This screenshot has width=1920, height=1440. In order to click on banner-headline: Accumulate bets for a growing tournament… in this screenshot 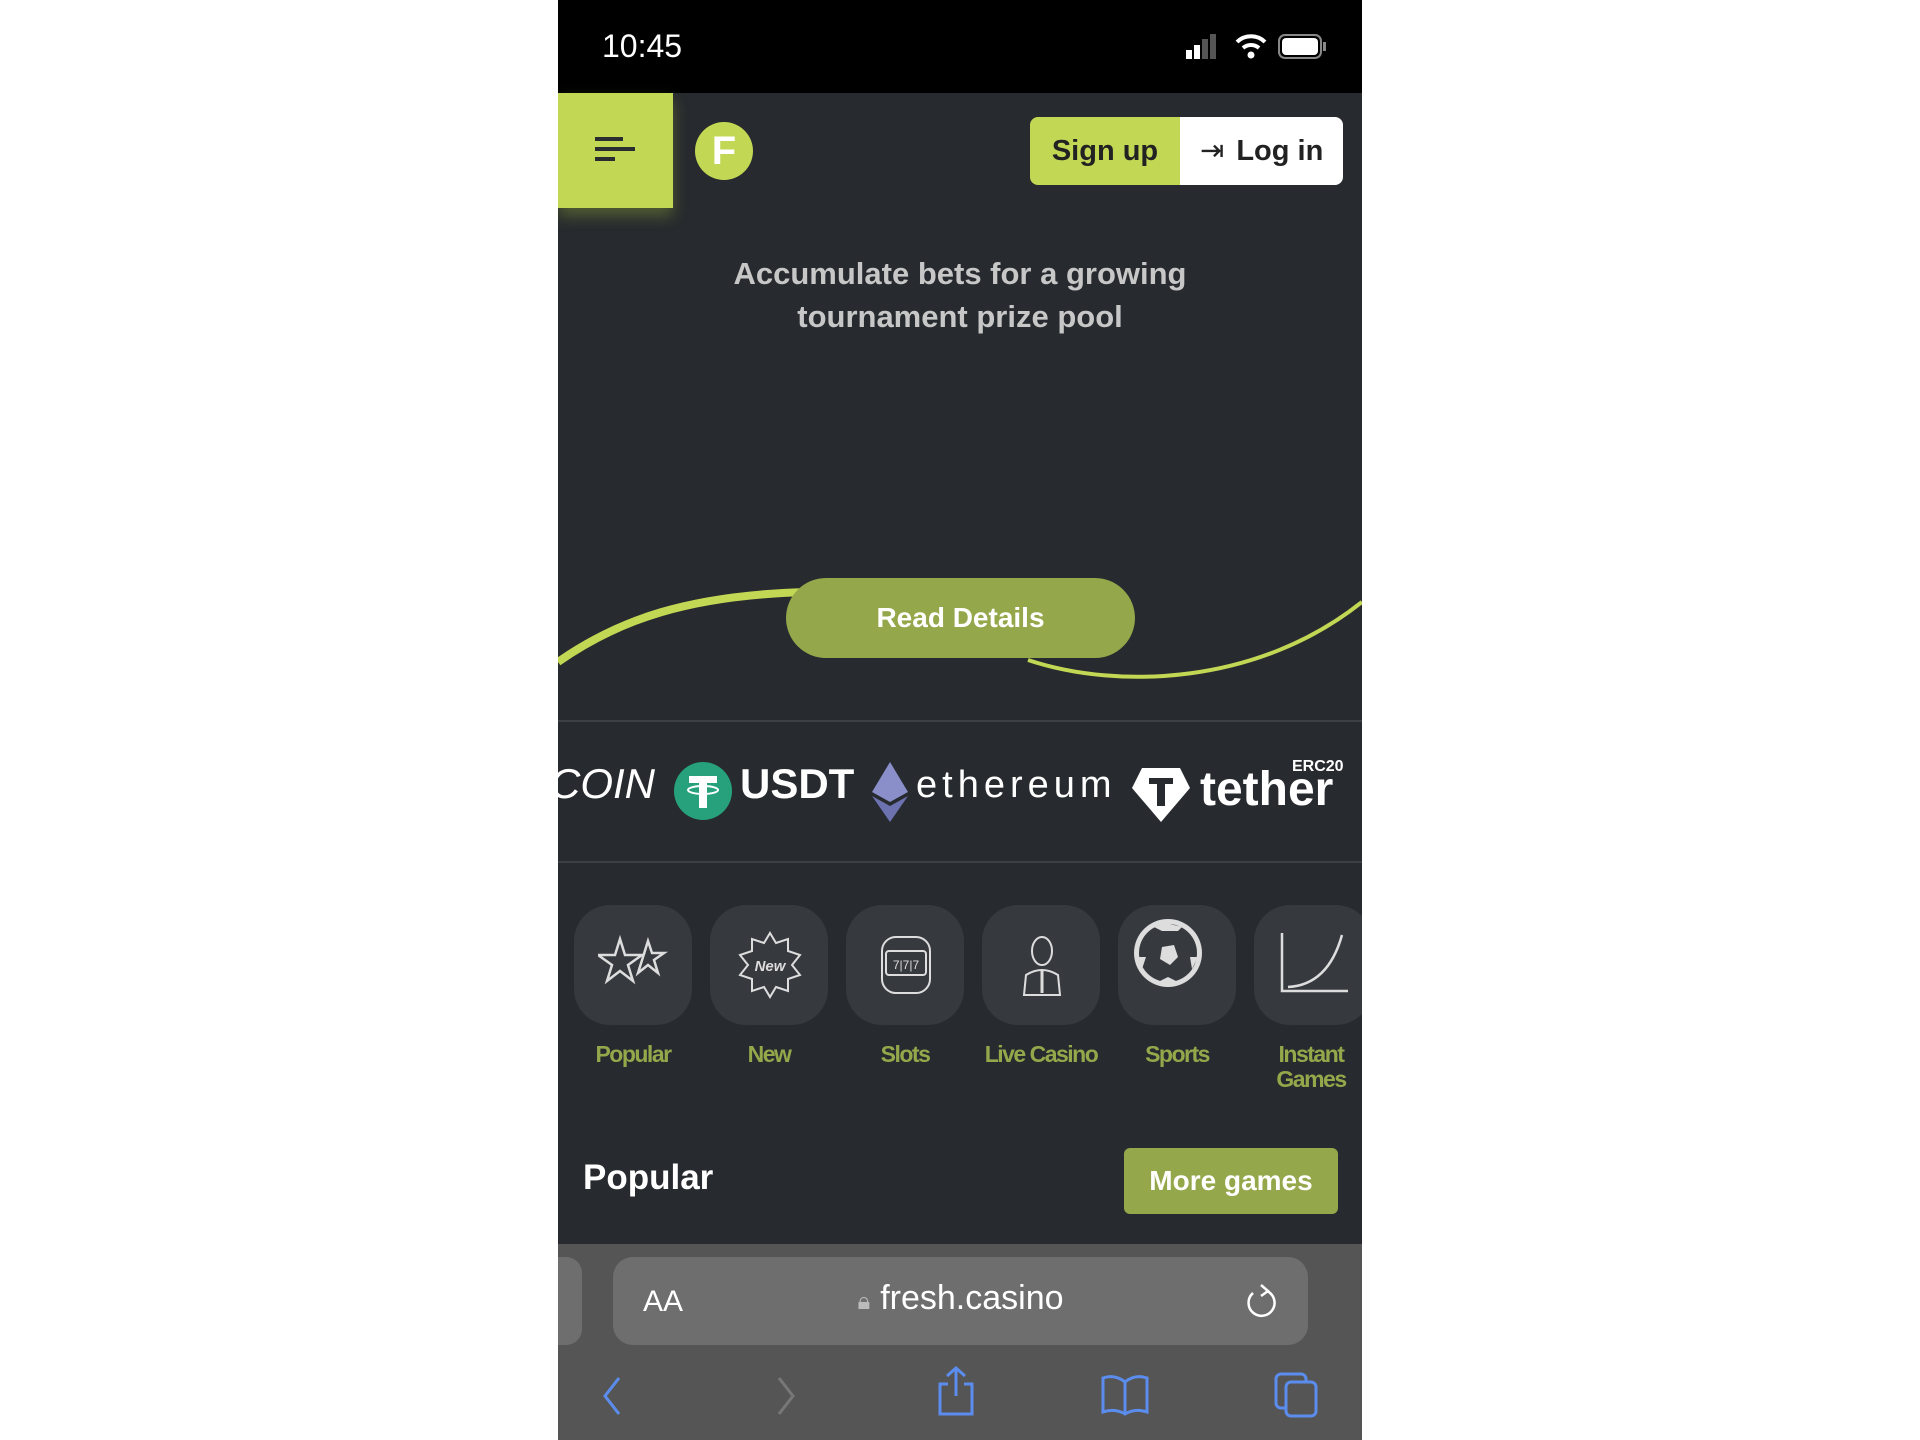, I will do `click(960, 295)`.